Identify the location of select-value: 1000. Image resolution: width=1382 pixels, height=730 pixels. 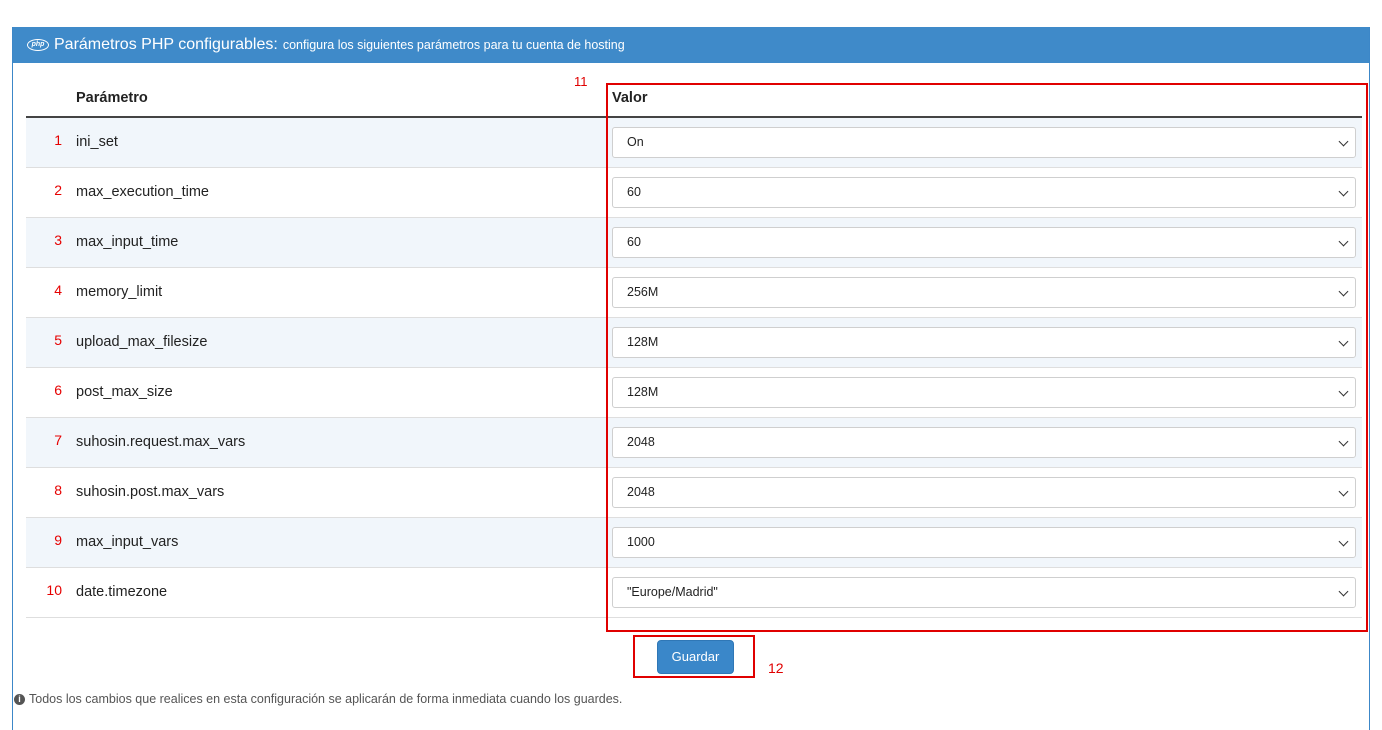
(641, 542).